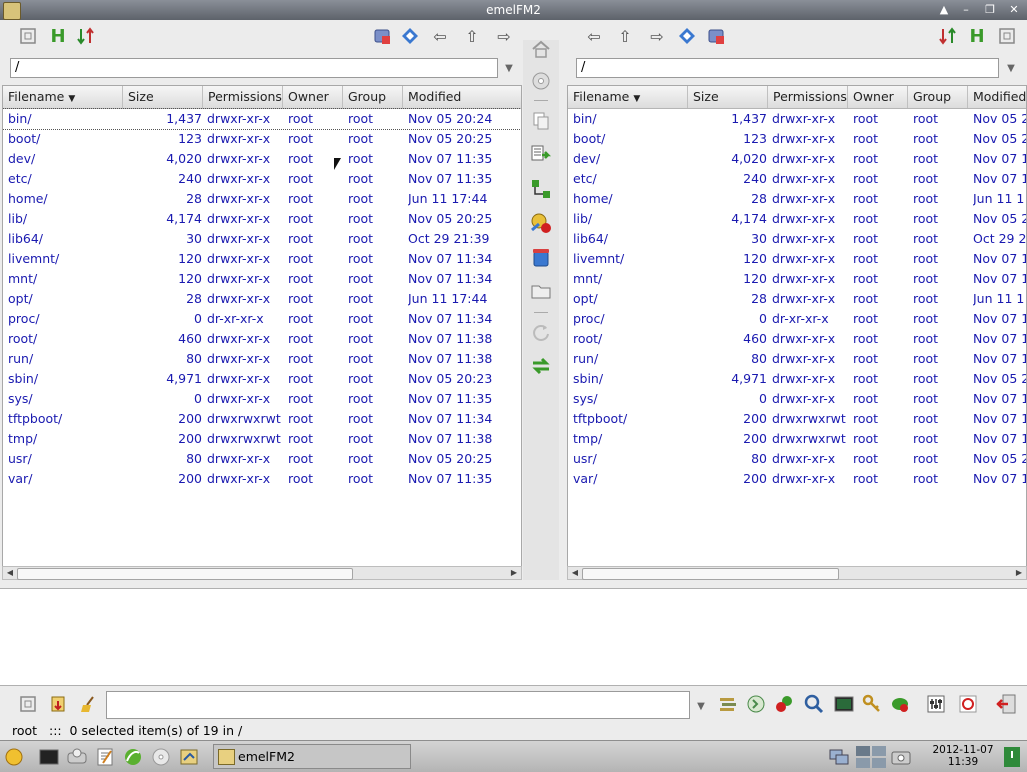  I want to click on table-row: proc/0 dr-xr-xr-x root root Nov 07 1, so click(797, 319).